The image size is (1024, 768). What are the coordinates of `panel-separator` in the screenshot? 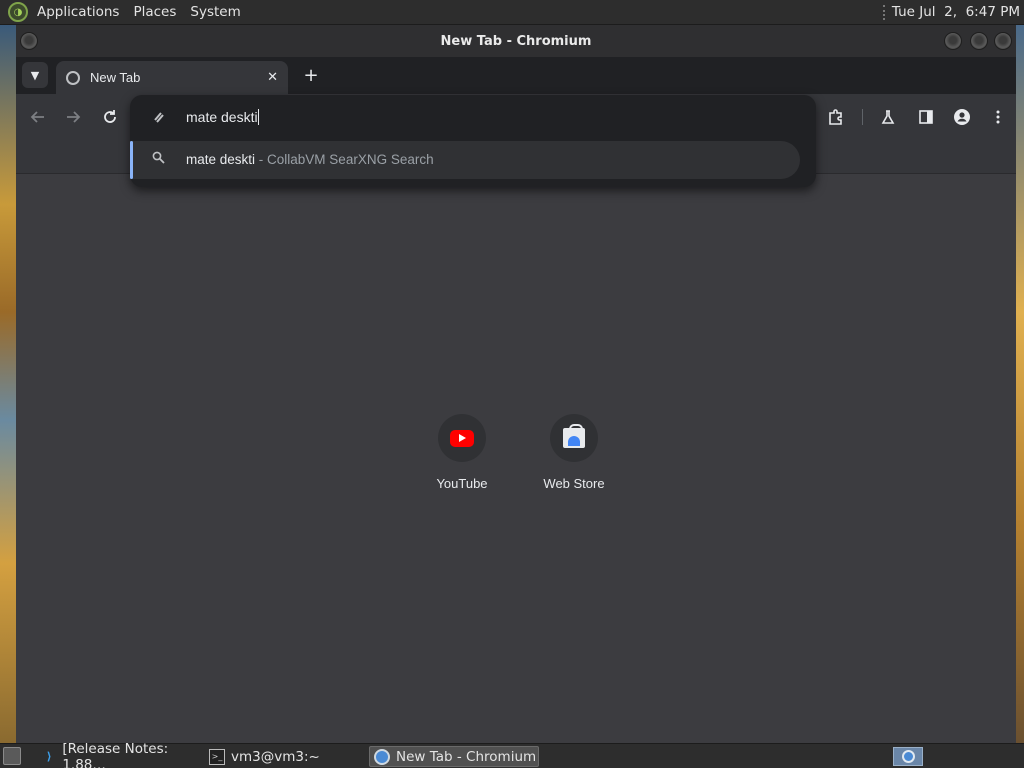 It's located at (884, 12).